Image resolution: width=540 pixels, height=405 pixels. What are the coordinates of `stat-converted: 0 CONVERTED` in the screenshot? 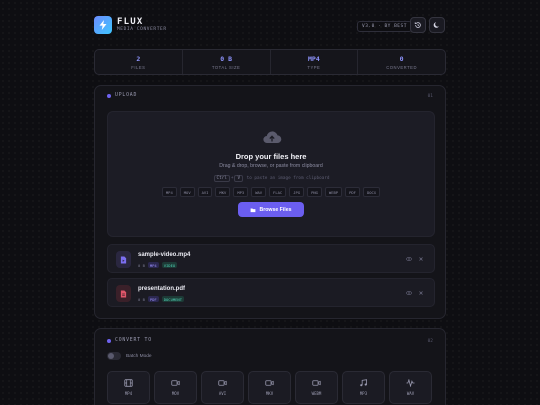 It's located at (401, 62).